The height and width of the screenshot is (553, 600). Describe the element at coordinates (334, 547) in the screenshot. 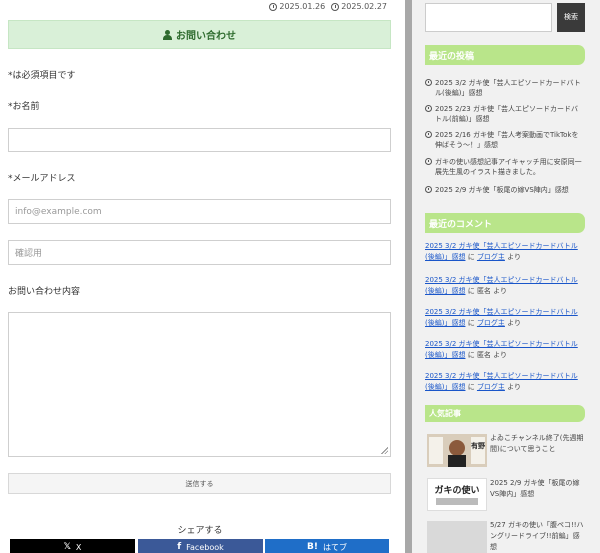

I see `share-hatena-label: はてブ` at that location.